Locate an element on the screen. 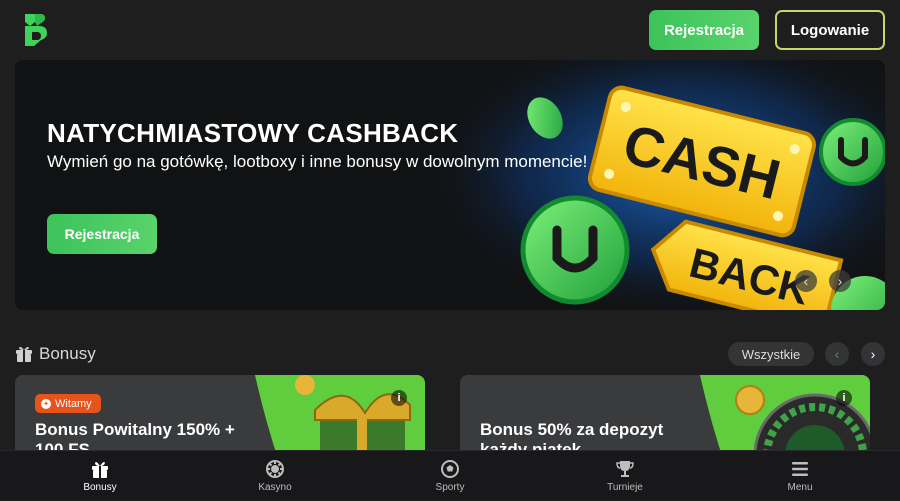 This screenshot has width=900, height=501. hamburger-menu-icon is located at coordinates (800, 468).